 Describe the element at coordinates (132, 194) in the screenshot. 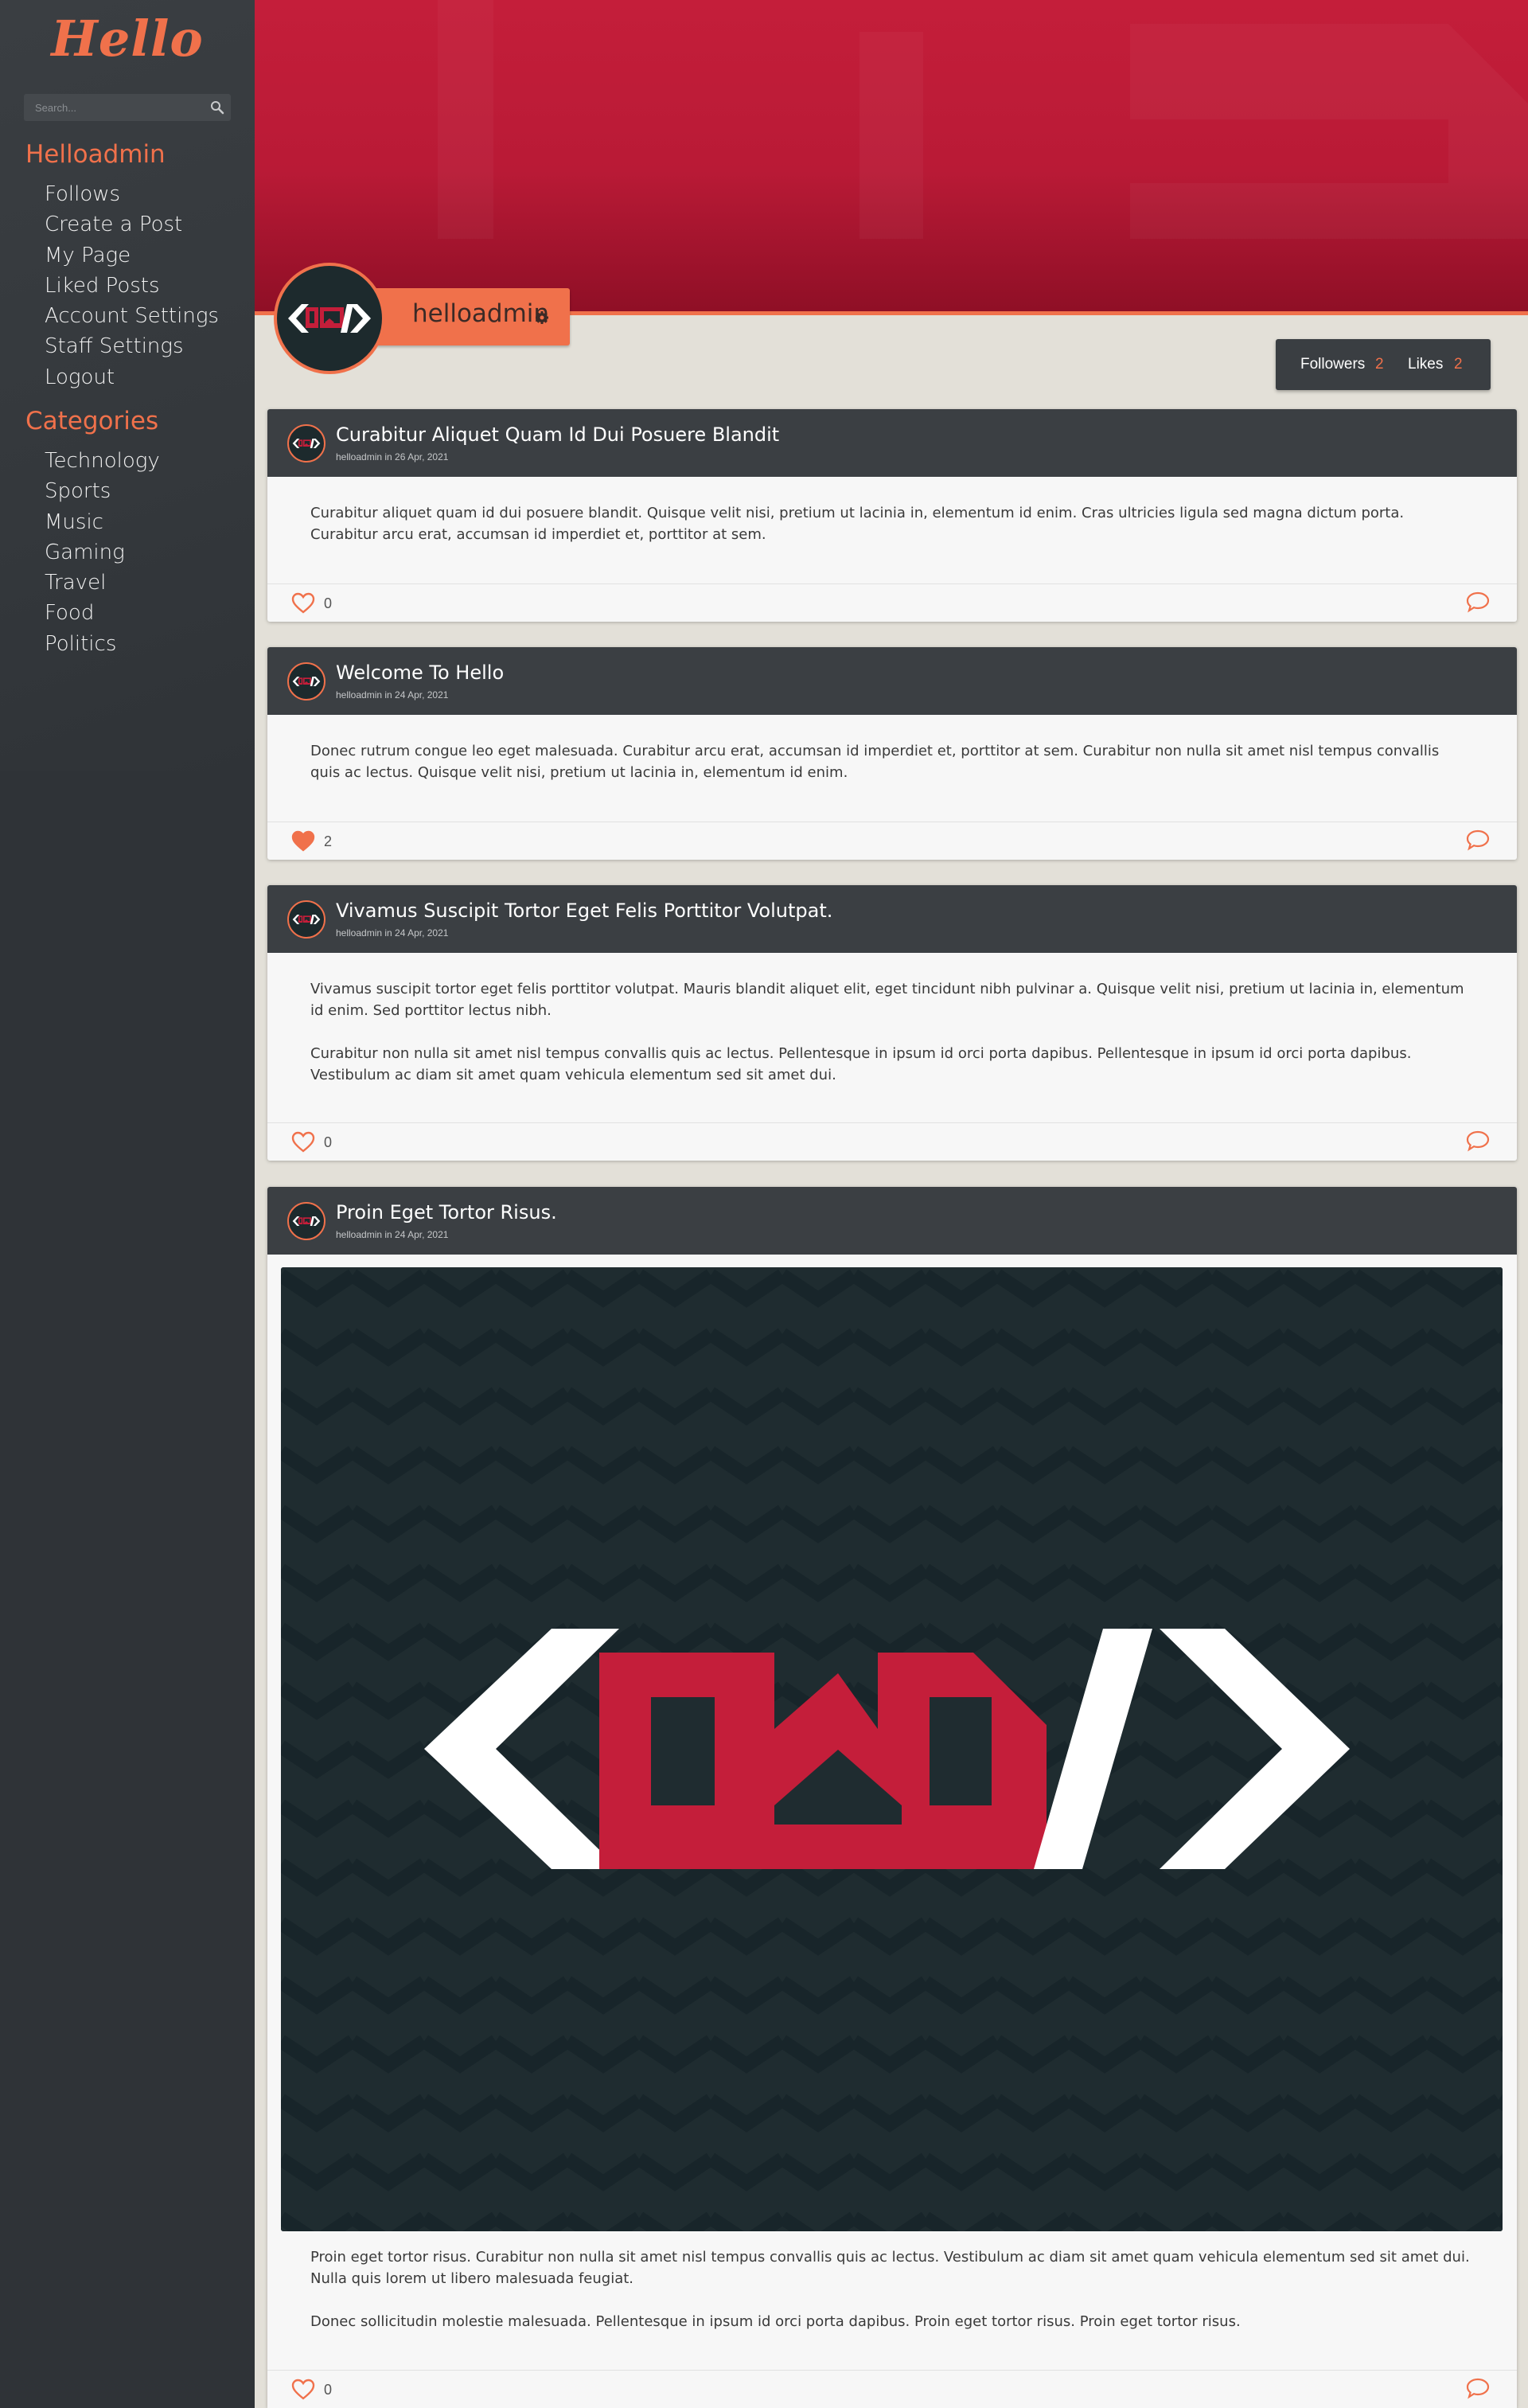

I see `menu-item-follows: Follows` at that location.